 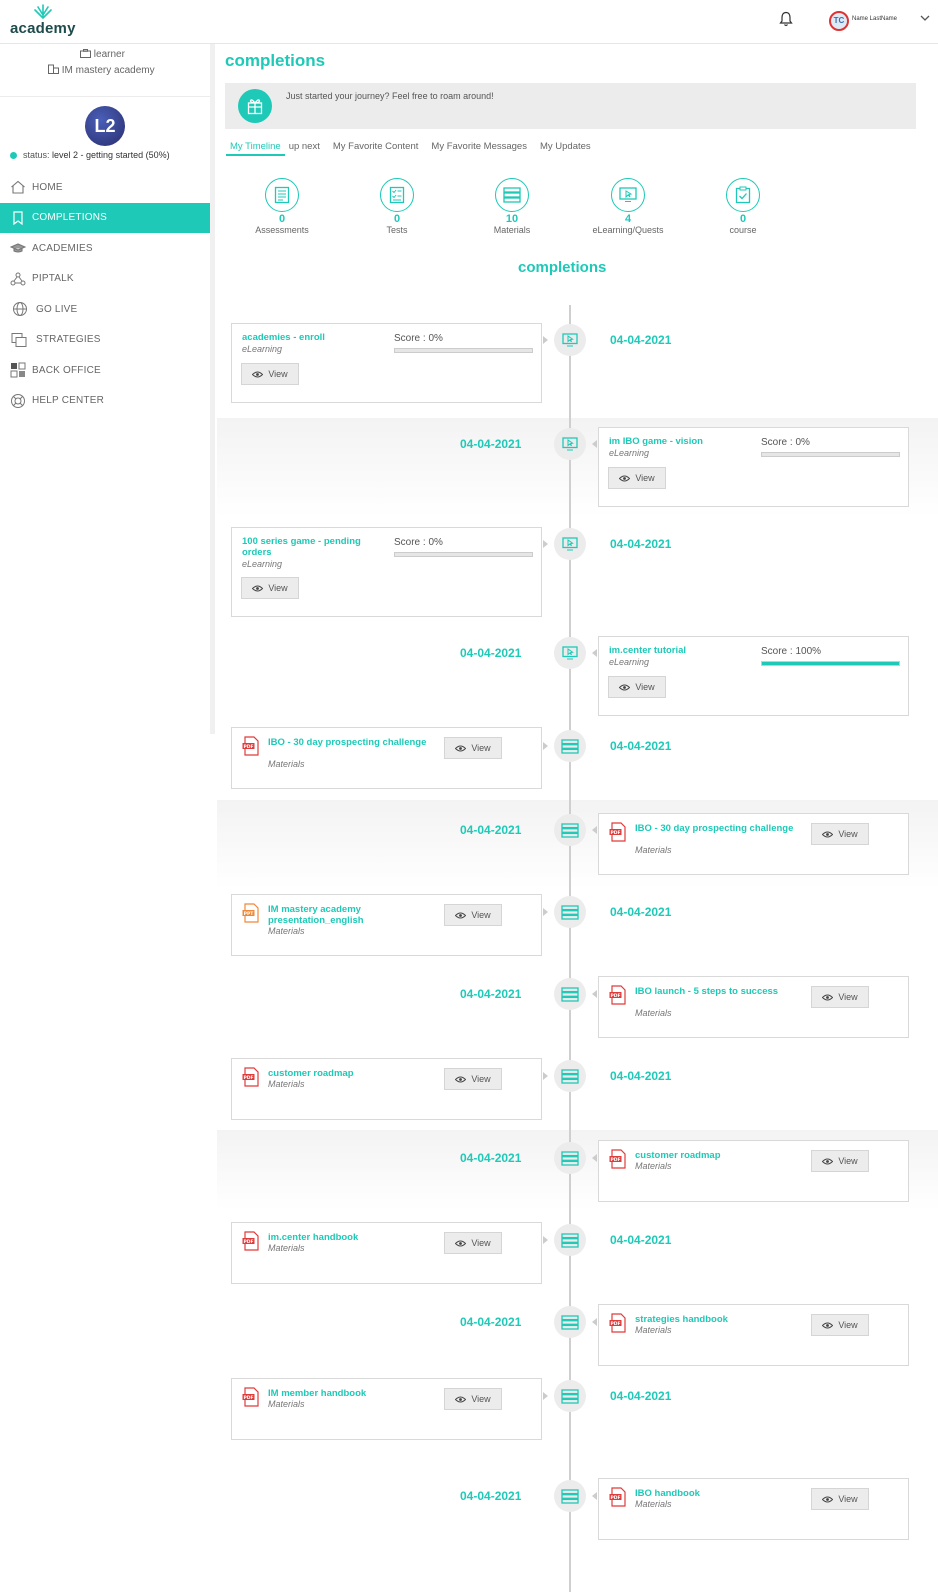 I want to click on stat-materials: 10 Materials, so click(x=512, y=206).